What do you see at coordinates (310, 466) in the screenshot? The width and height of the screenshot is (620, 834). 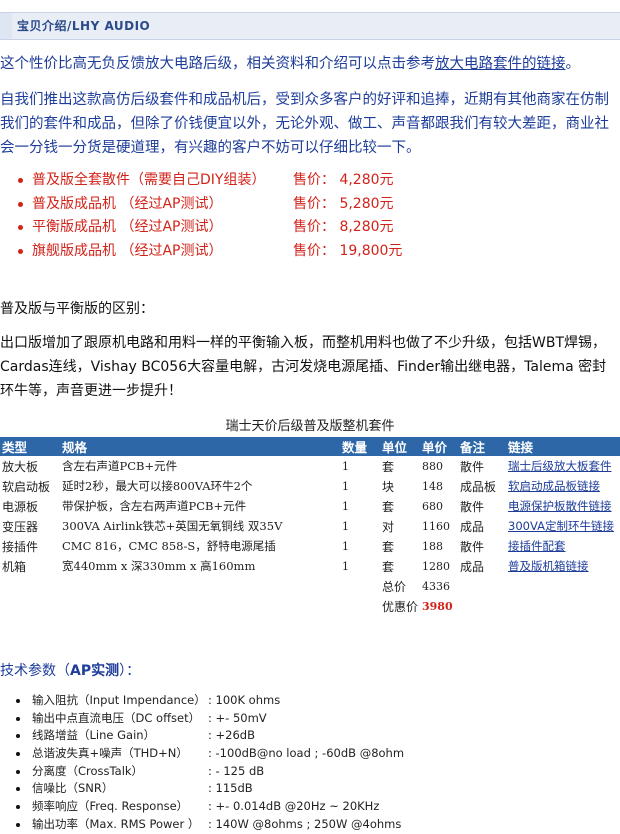 I see `table-row: 放大板 含左右声道PCB+元件 1 套 880 散件 瑞士后级放大板套件` at bounding box center [310, 466].